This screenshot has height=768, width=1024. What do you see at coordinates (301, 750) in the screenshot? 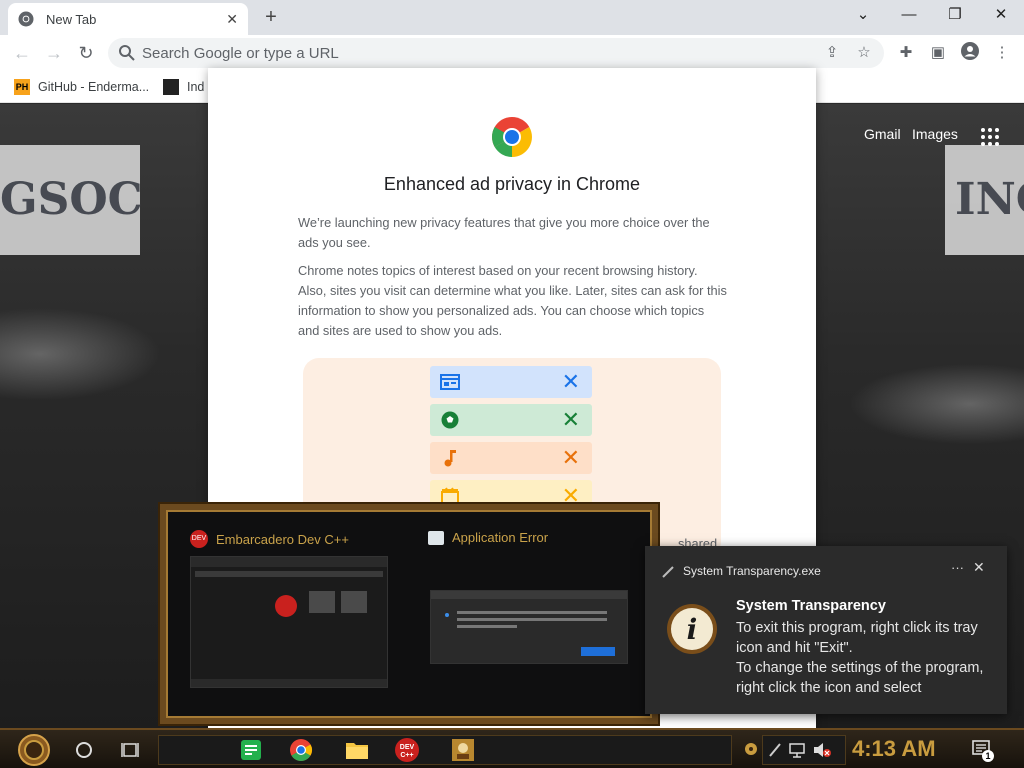
I see `chrome-taskbar-icon` at bounding box center [301, 750].